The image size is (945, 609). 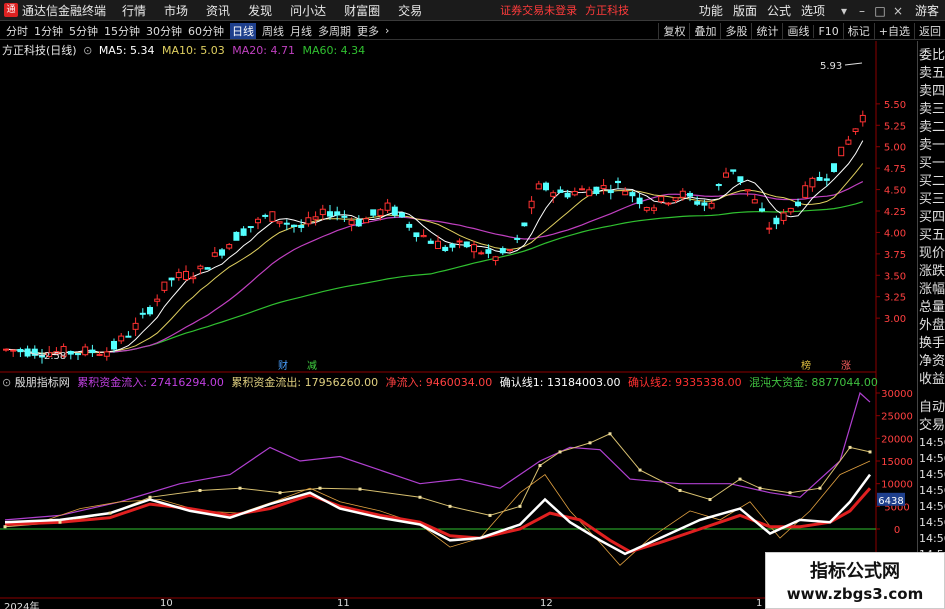 What do you see at coordinates (931, 344) in the screenshot?
I see `side-panel-item: 换手` at bounding box center [931, 344].